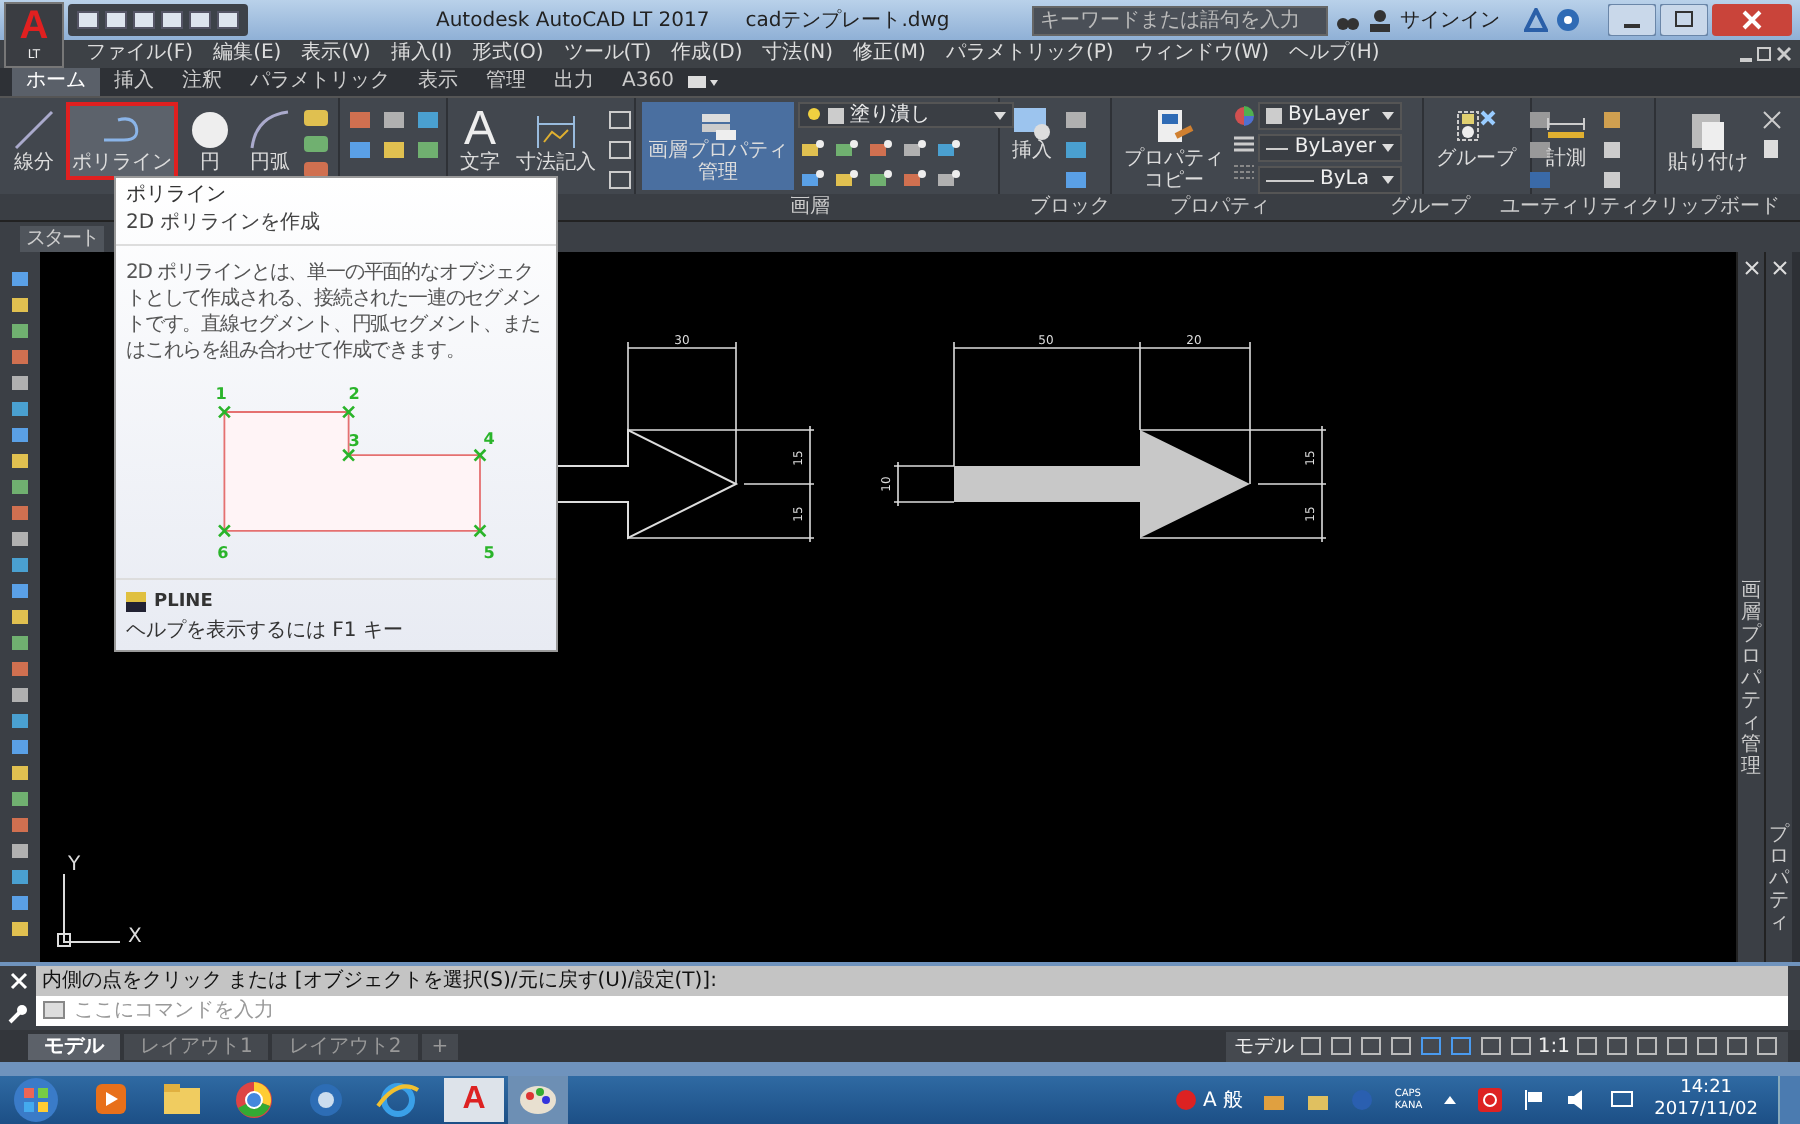 This screenshot has height=1124, width=1800. What do you see at coordinates (1684, 20) in the screenshot?
I see `maximize-button` at bounding box center [1684, 20].